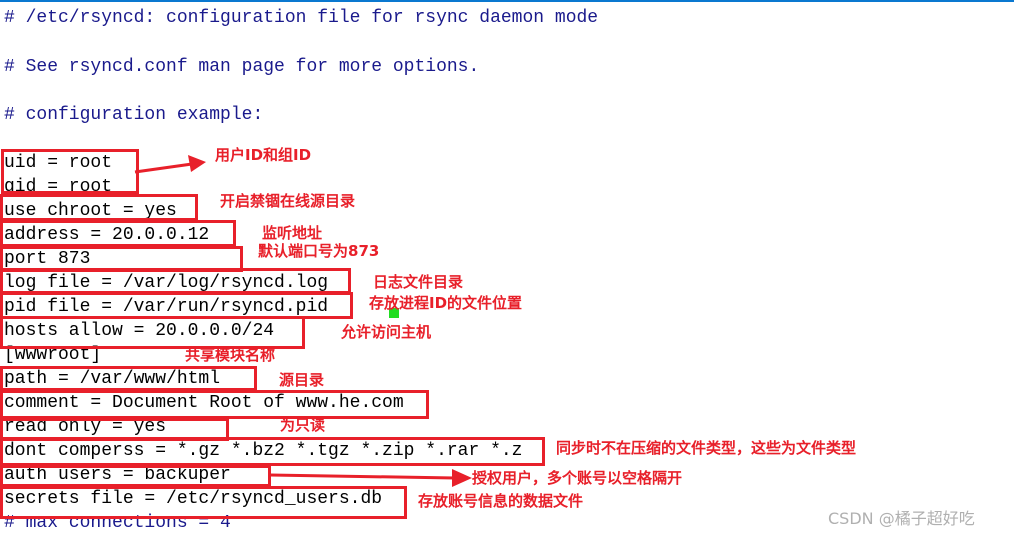 This screenshot has height=535, width=1014. Describe the element at coordinates (319, 251) in the screenshot. I see `annotation-port: 默认端口号为873` at that location.